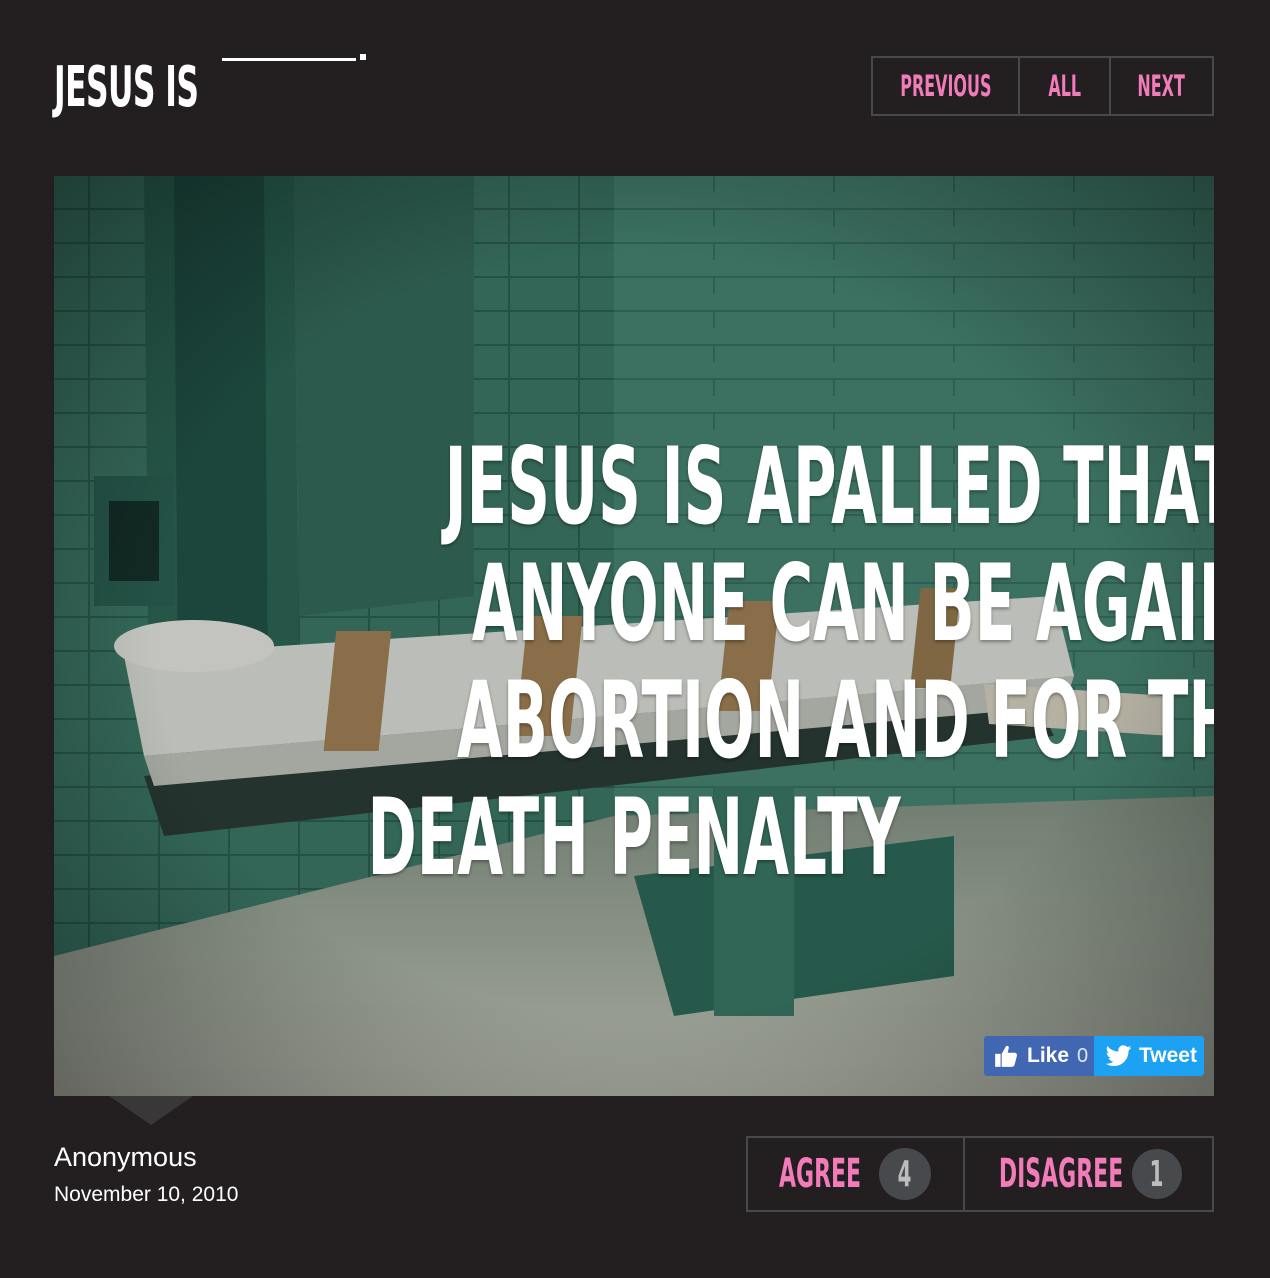 The width and height of the screenshot is (1270, 1278). Describe the element at coordinates (829, 486) in the screenshot. I see `quote-line-text: JESUS IS APALLED THAT` at that location.